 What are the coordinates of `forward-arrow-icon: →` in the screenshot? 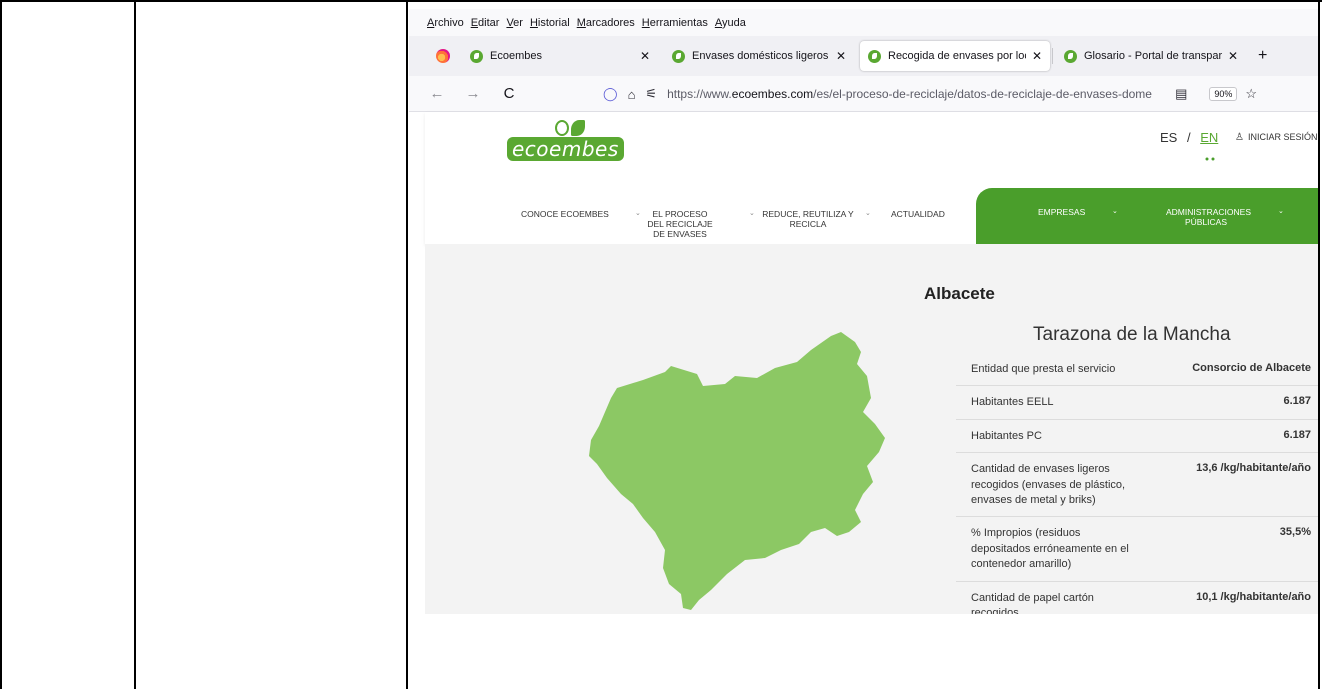 It's located at (473, 93).